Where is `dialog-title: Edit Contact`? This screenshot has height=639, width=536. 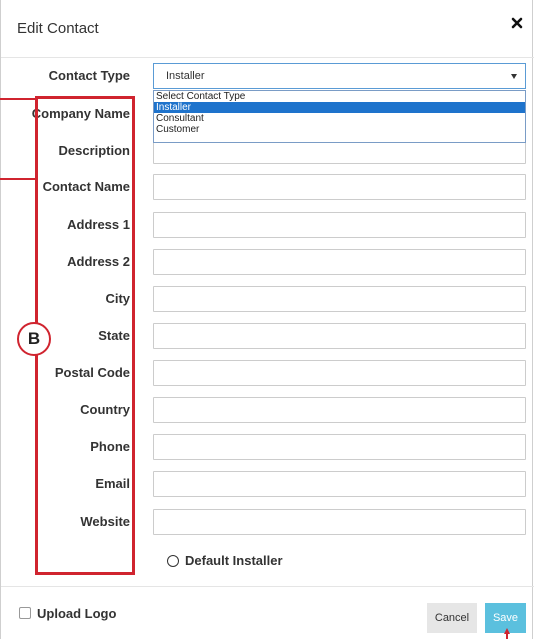
dialog-title: Edit Contact is located at coordinates (58, 28).